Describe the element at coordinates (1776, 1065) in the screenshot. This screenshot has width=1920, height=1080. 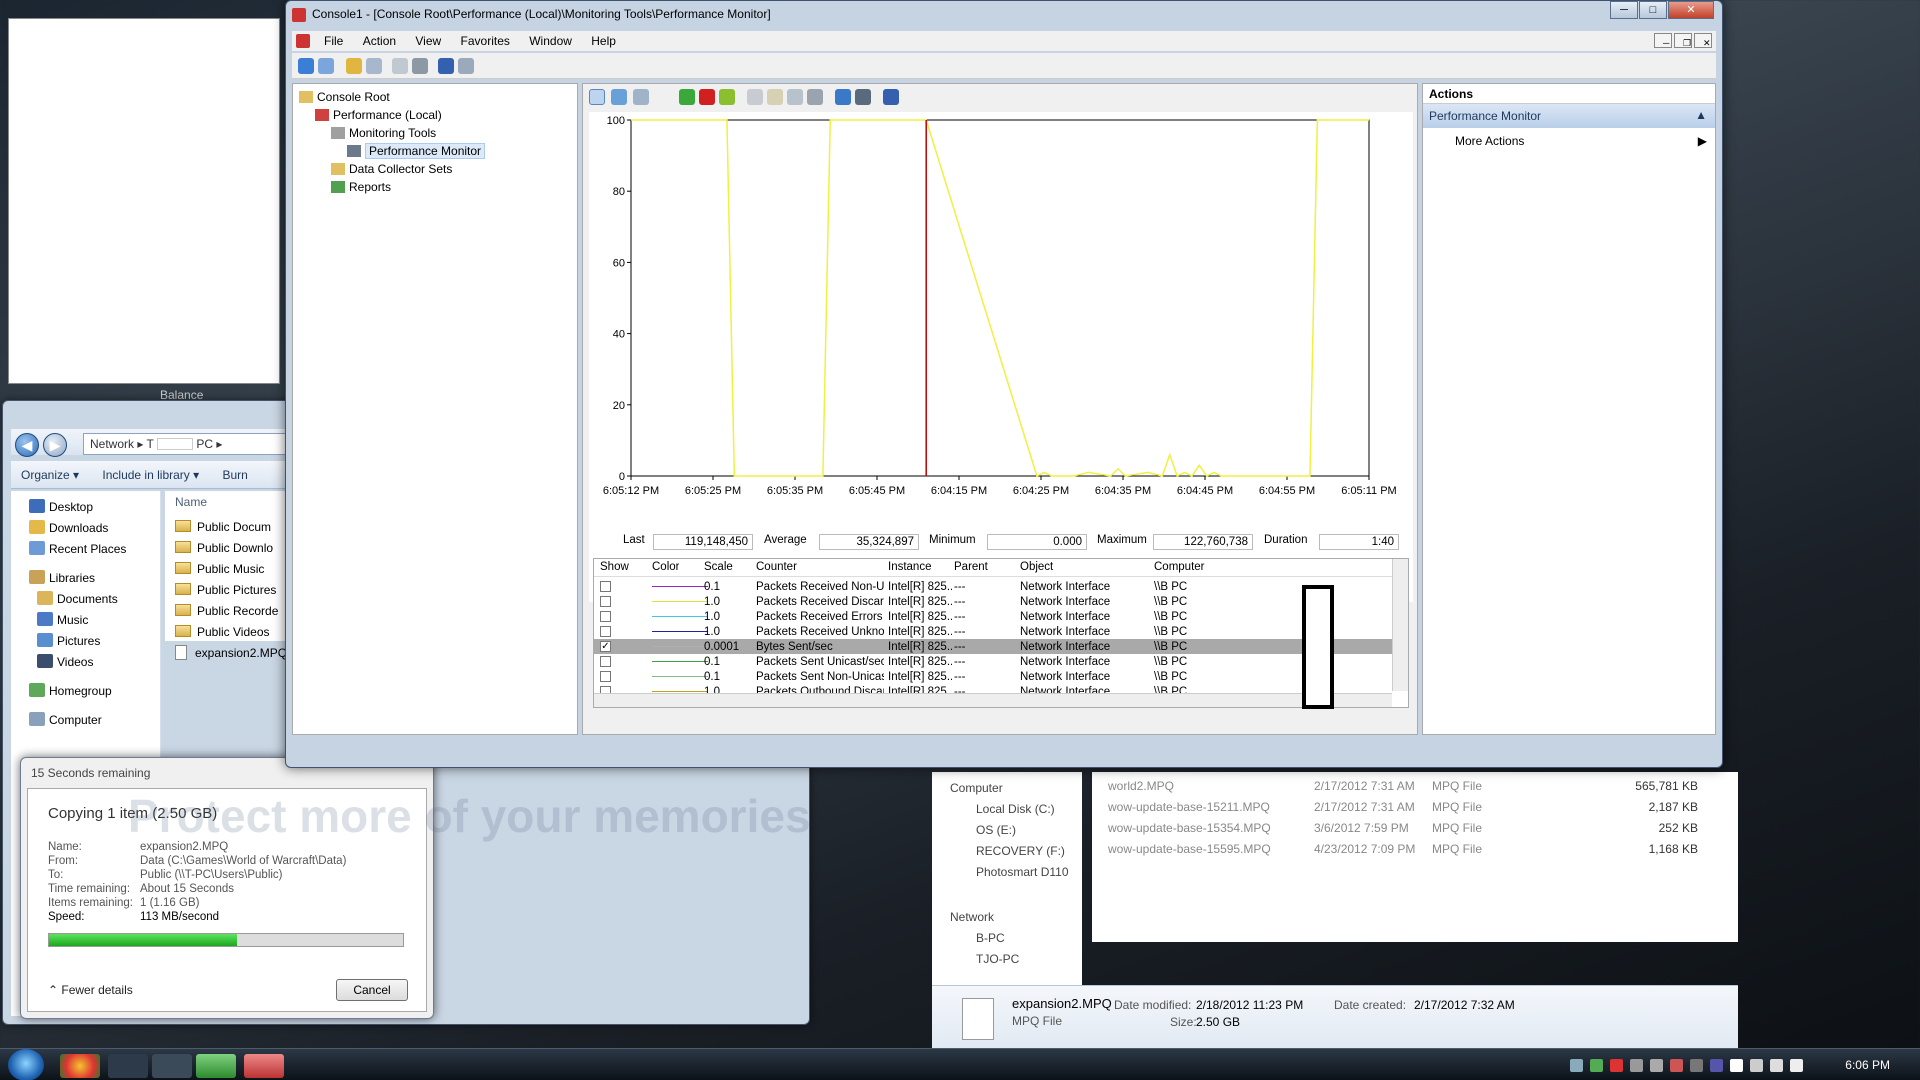
I see `network-icon` at that location.